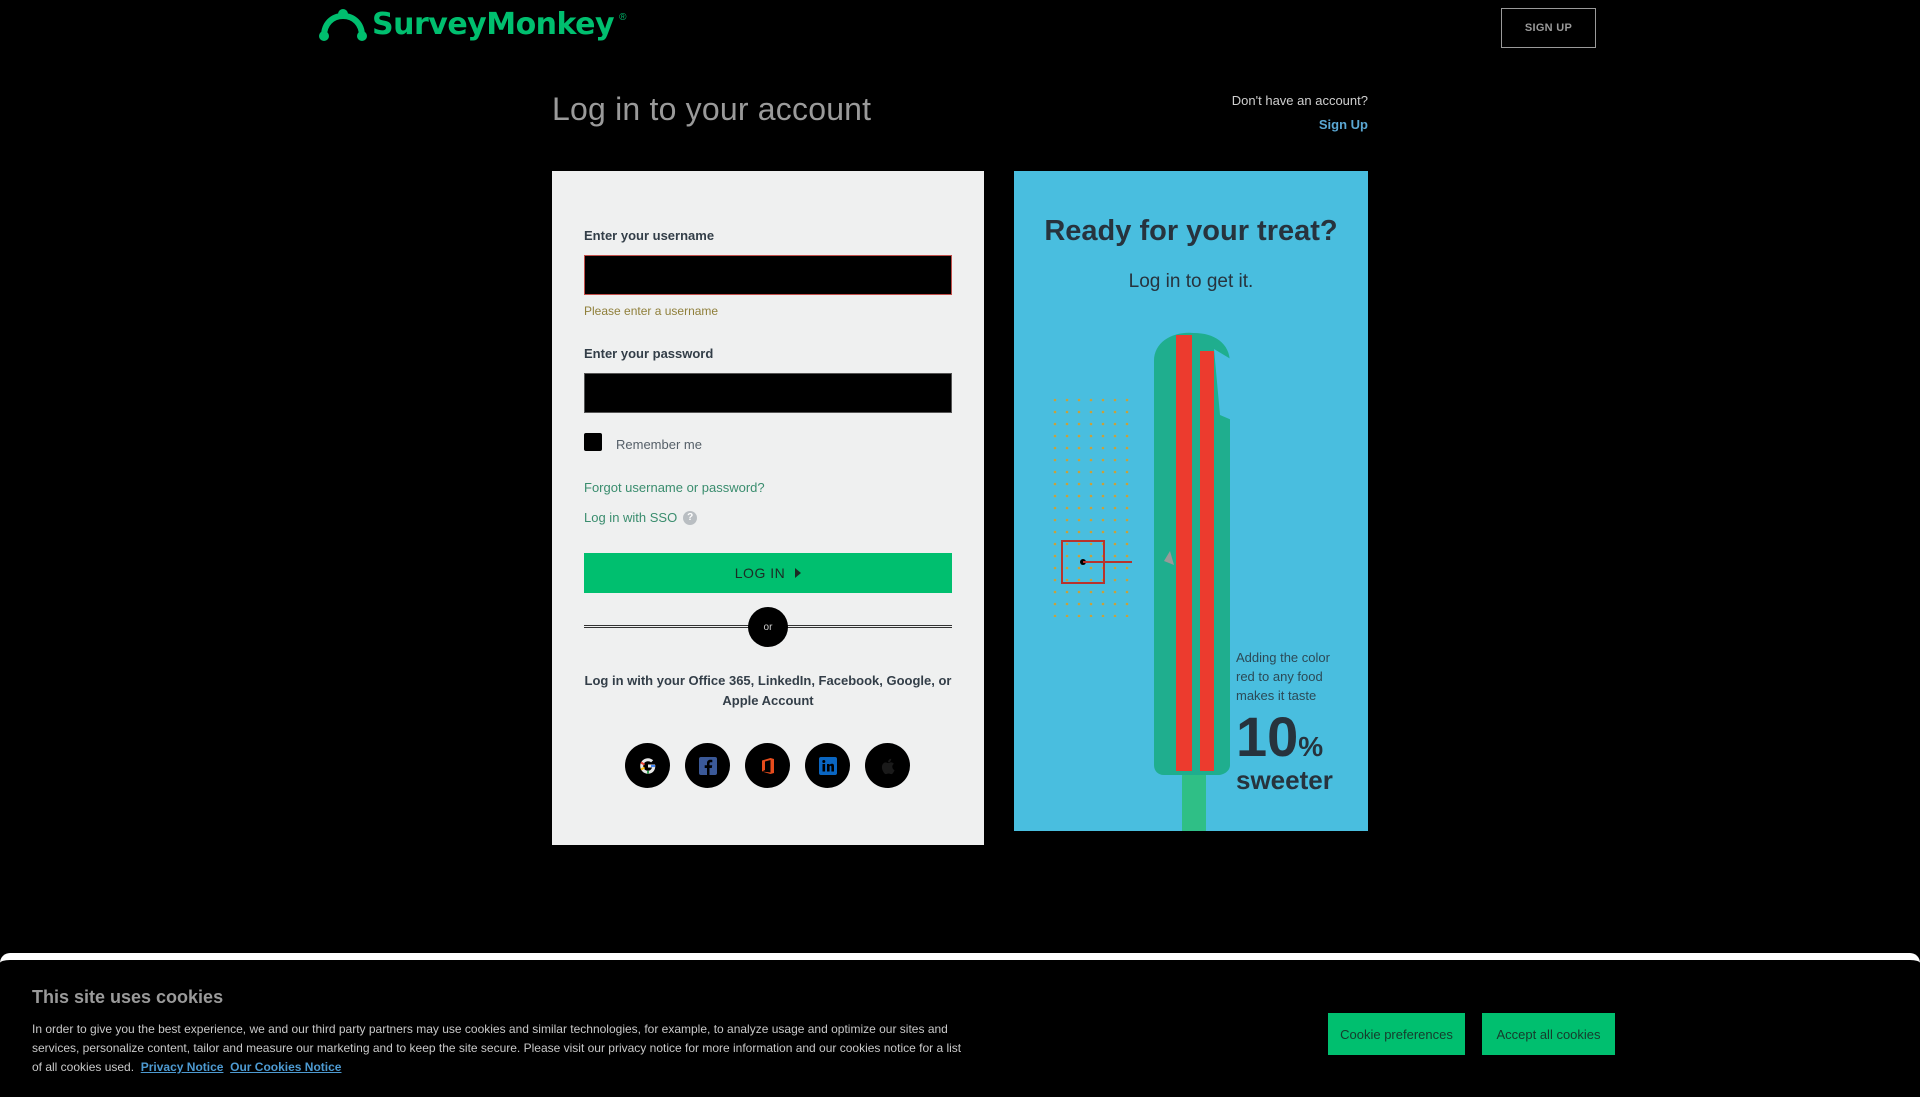 This screenshot has width=1920, height=1097. Describe the element at coordinates (649, 353) in the screenshot. I see `password-label: Enter your password` at that location.